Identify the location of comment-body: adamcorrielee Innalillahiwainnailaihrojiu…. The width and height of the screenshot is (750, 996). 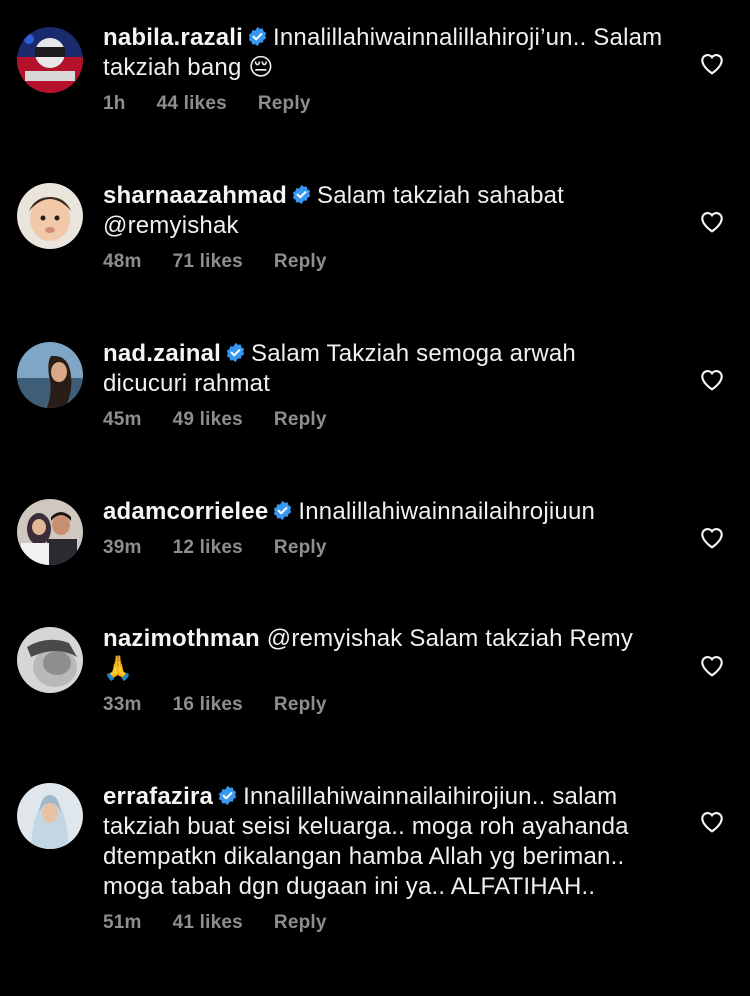
(383, 528).